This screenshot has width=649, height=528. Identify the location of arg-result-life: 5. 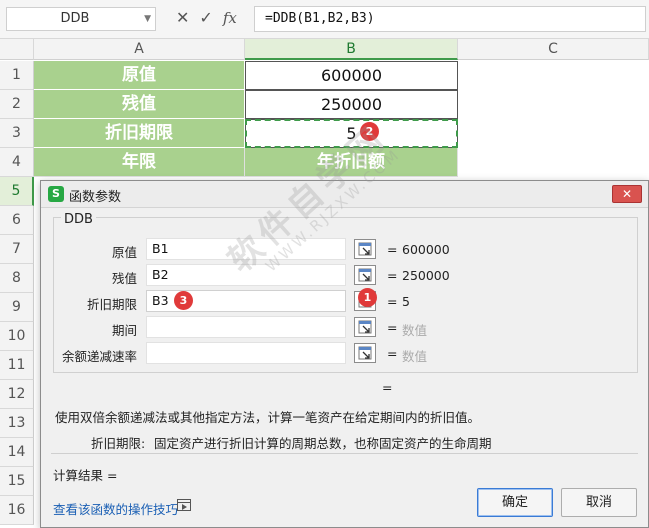
(406, 301).